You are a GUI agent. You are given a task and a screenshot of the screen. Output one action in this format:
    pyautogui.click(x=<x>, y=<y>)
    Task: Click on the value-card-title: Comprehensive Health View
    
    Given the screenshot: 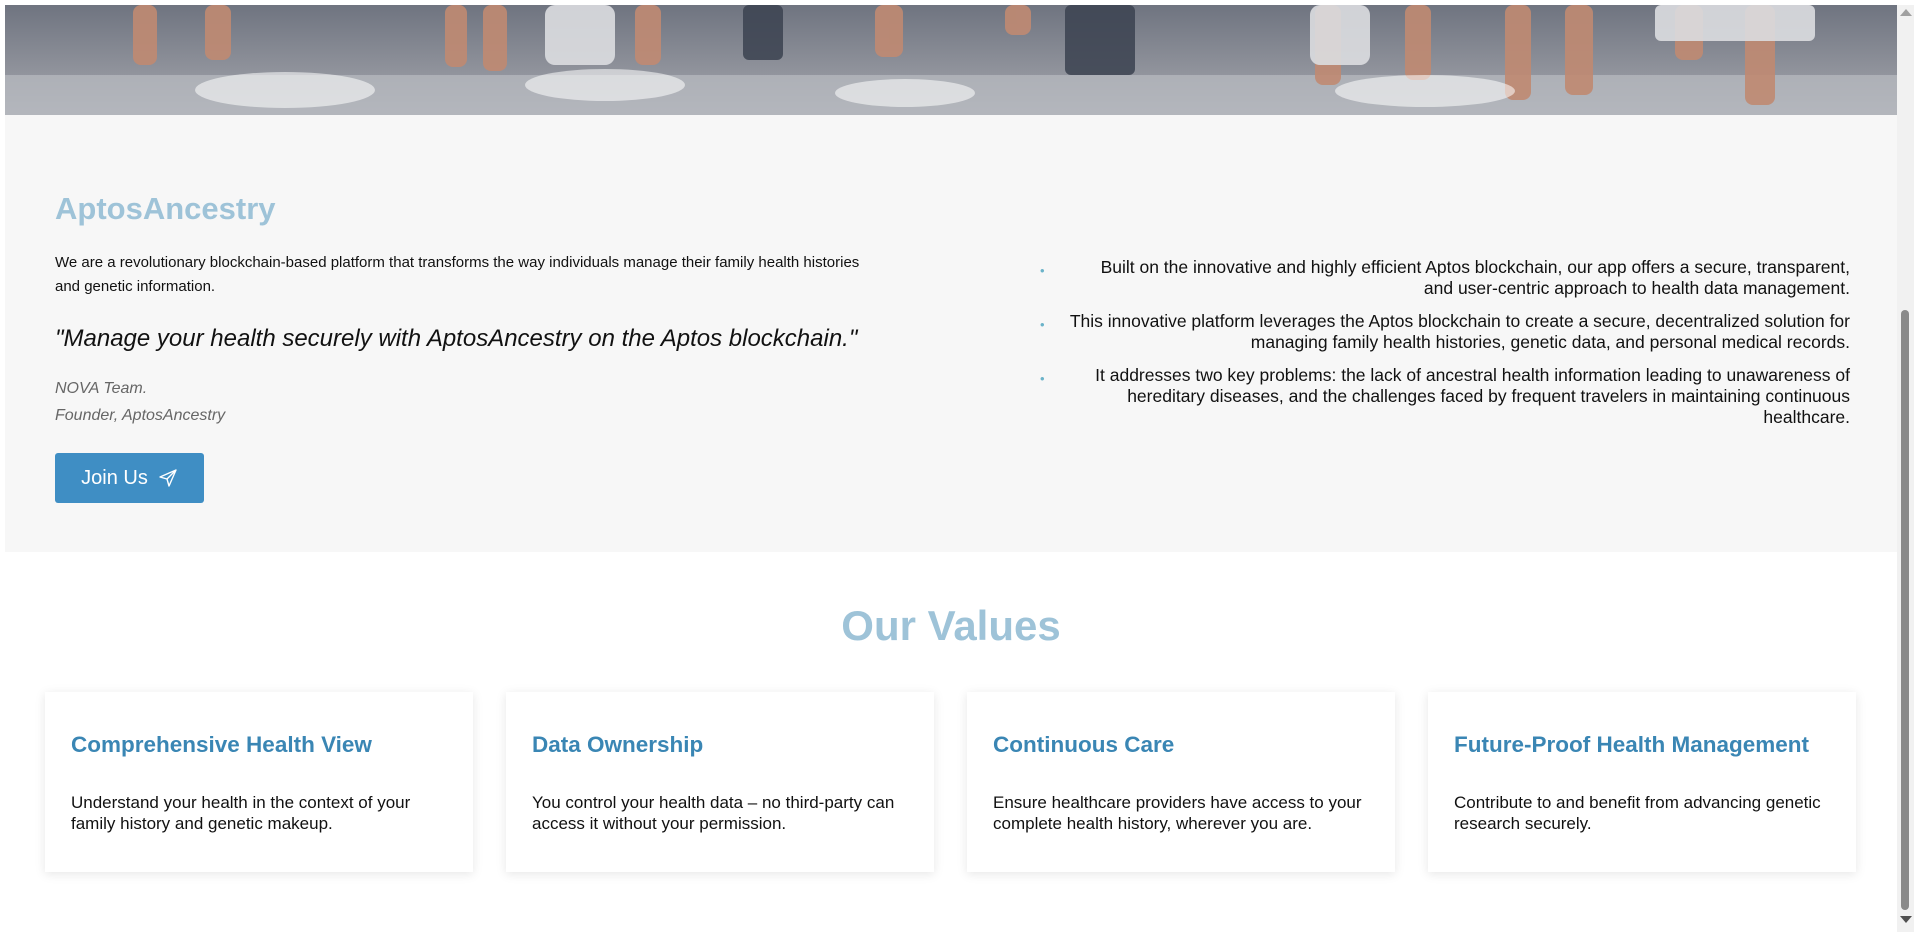 What is the action you would take?
    pyautogui.click(x=221, y=744)
    